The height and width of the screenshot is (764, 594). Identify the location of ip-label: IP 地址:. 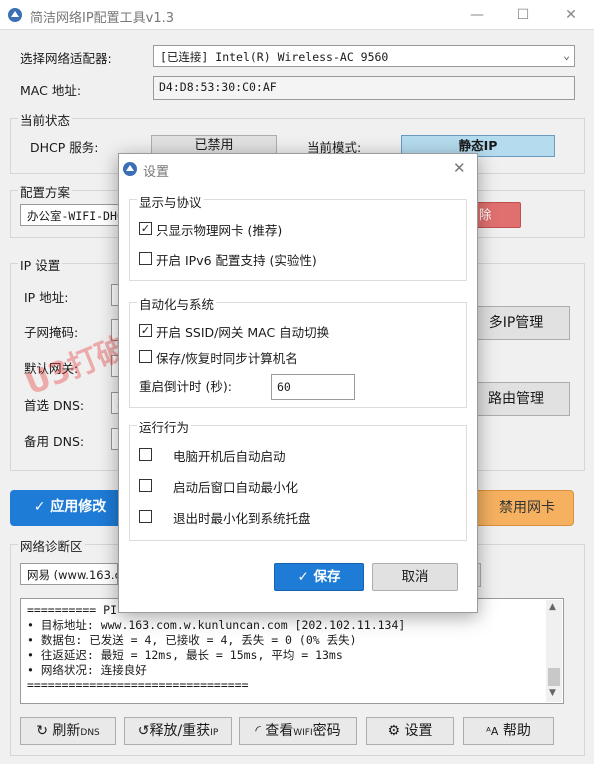
(46, 297).